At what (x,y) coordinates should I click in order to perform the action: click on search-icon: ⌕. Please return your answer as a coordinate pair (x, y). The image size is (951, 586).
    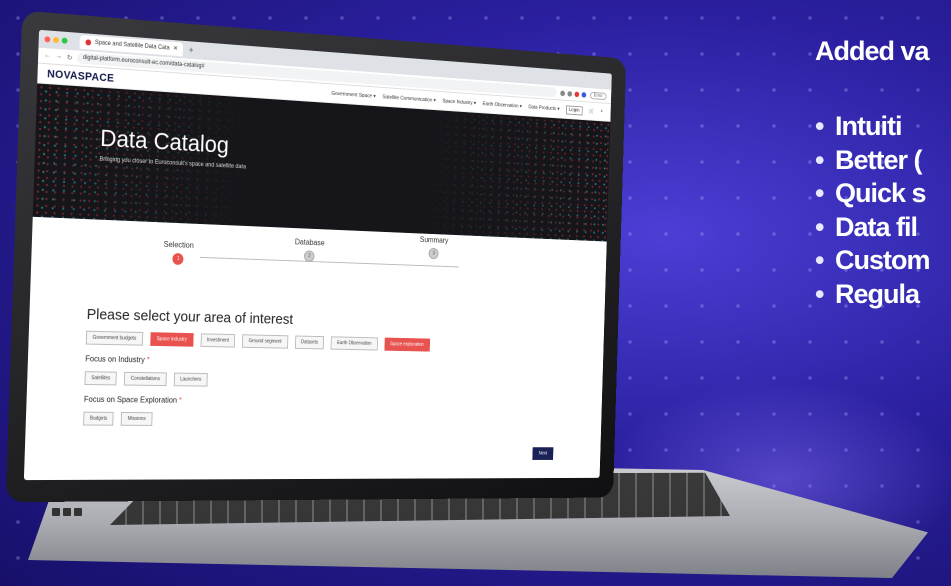
    Looking at the image, I should click on (601, 112).